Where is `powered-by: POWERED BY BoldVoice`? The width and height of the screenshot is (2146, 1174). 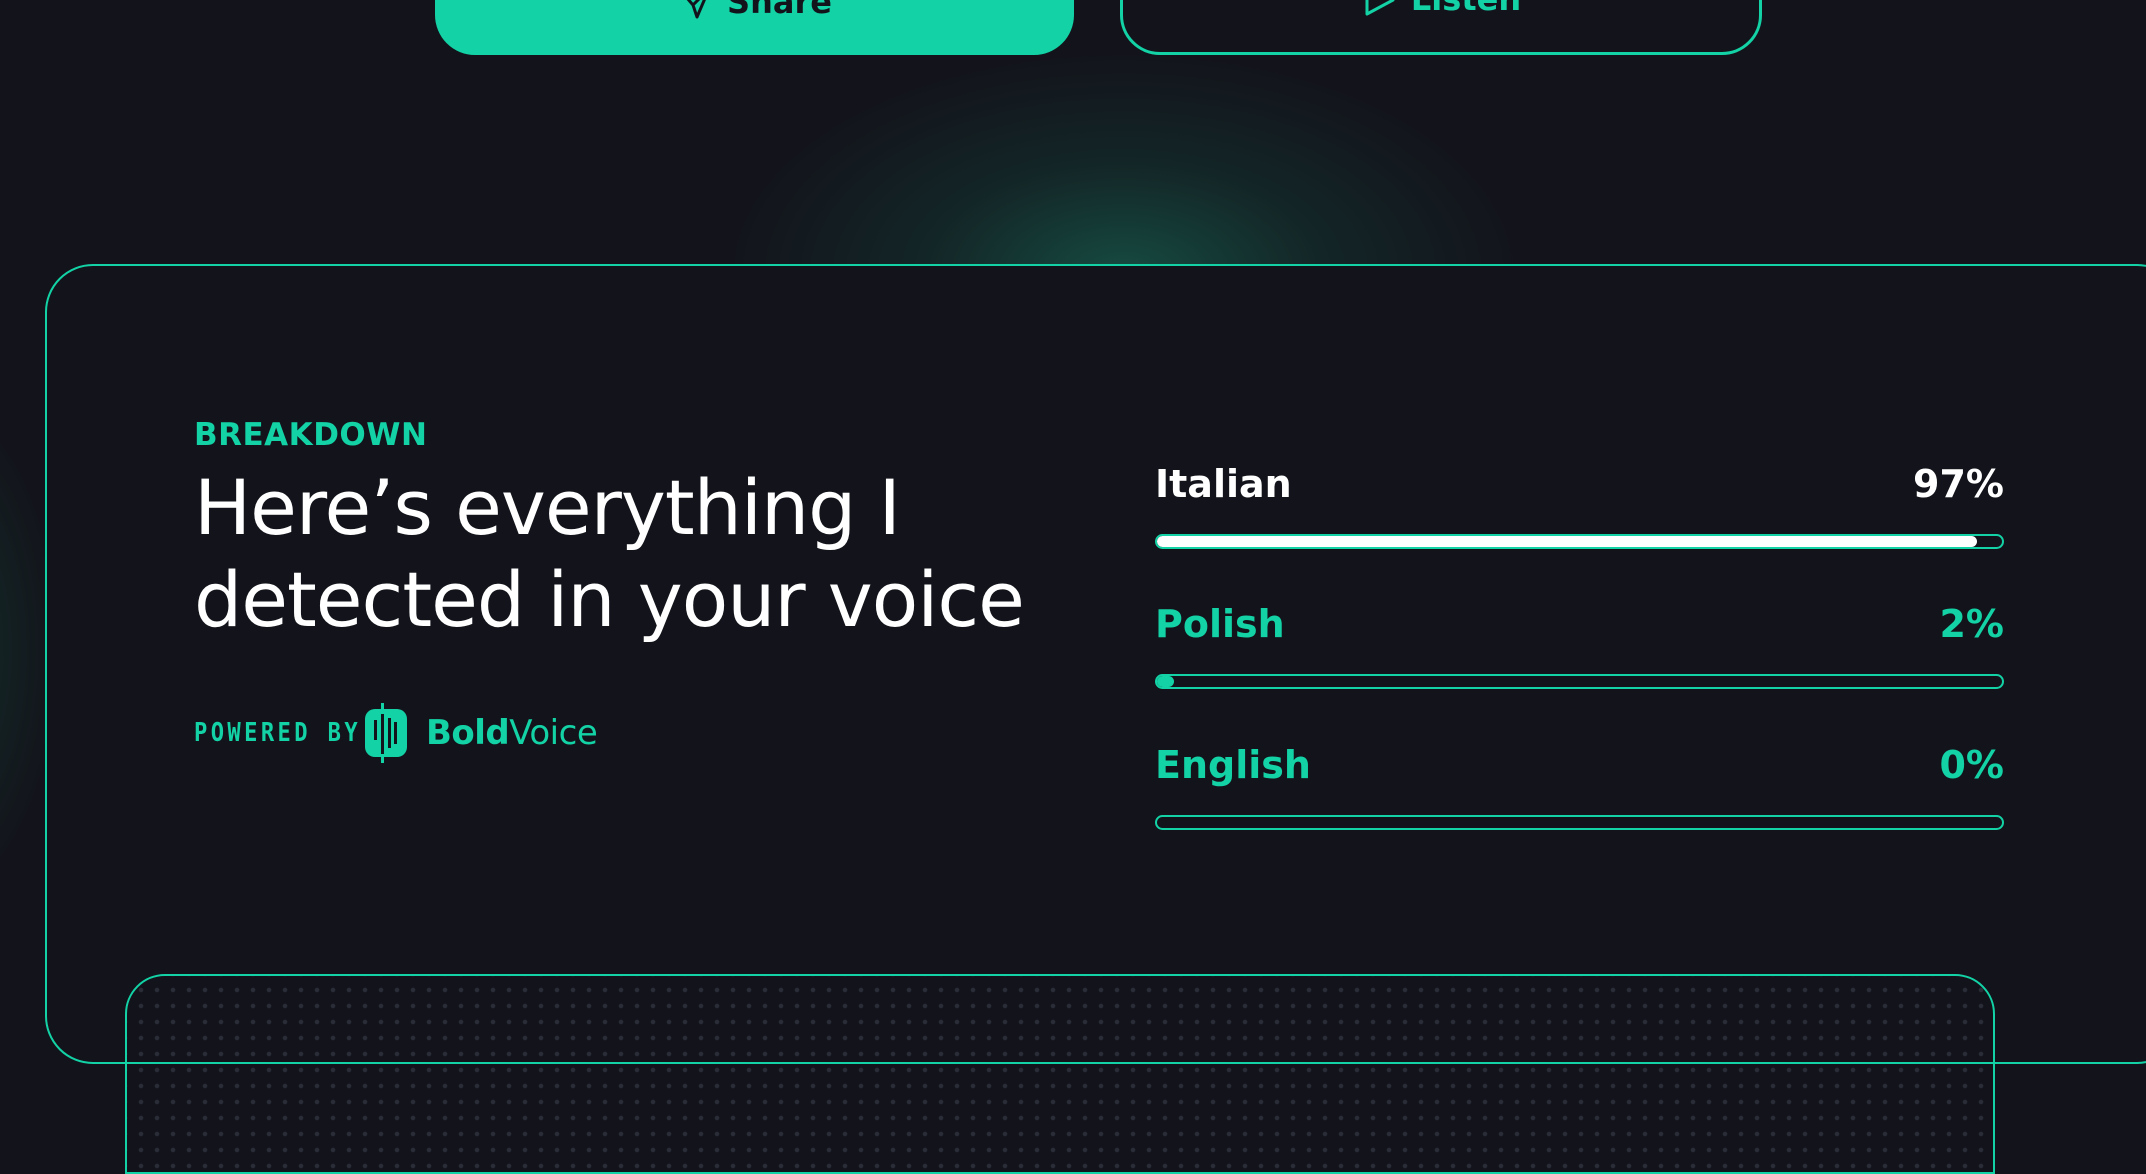
powered-by: POWERED BY BoldVoice is located at coordinates (396, 733).